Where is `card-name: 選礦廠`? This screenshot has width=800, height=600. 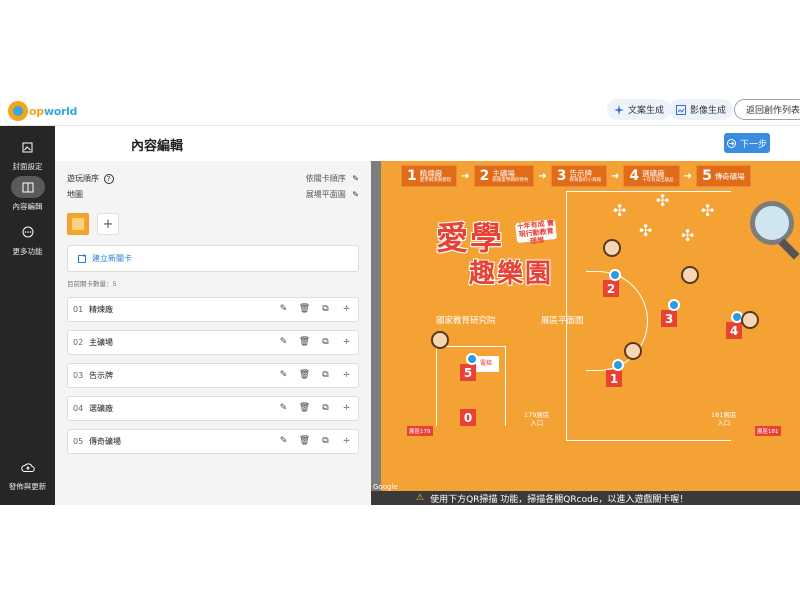
card-name: 選礦廠 is located at coordinates (101, 408).